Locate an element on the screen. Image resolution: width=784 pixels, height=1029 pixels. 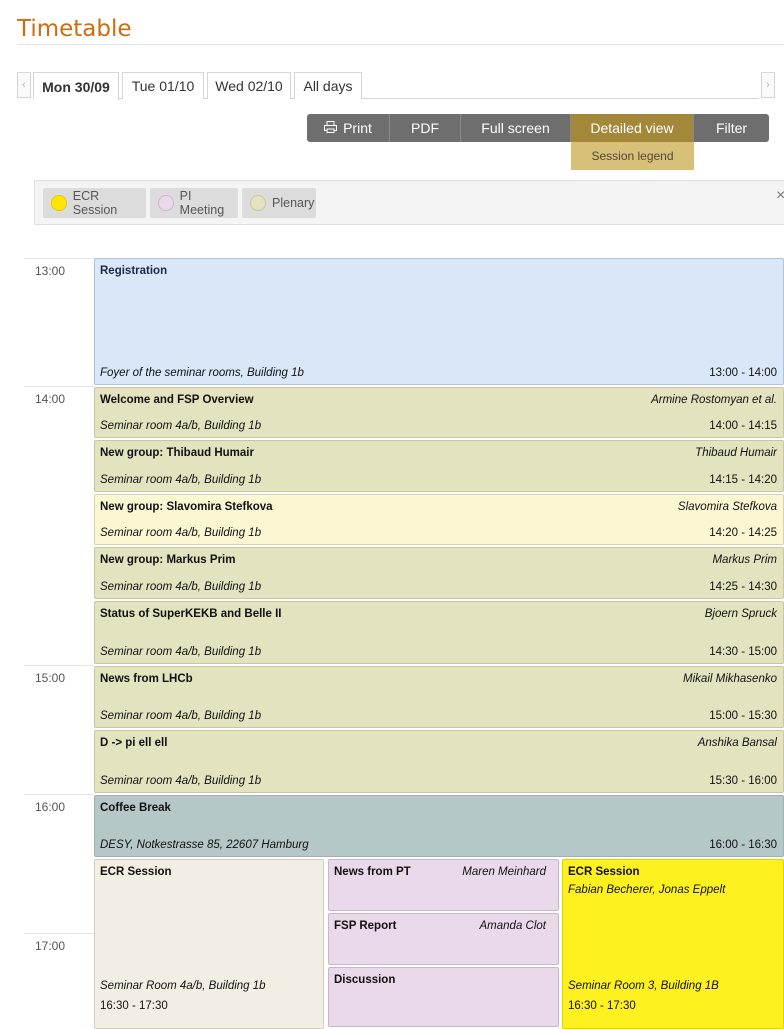
legend-item-ecr-session: ECR Session is located at coordinates (94, 203).